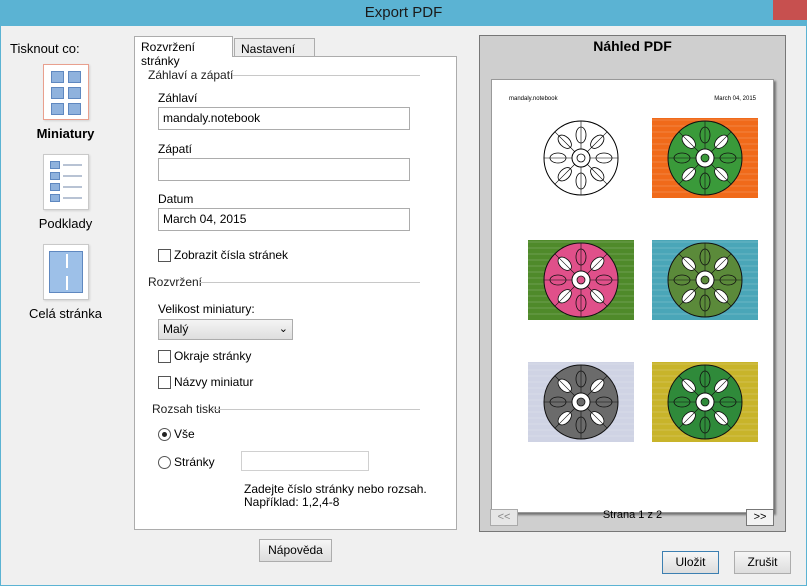 This screenshot has height=586, width=807. Describe the element at coordinates (283, 329) in the screenshot. I see `chevron-down-icon: ⌄` at that location.